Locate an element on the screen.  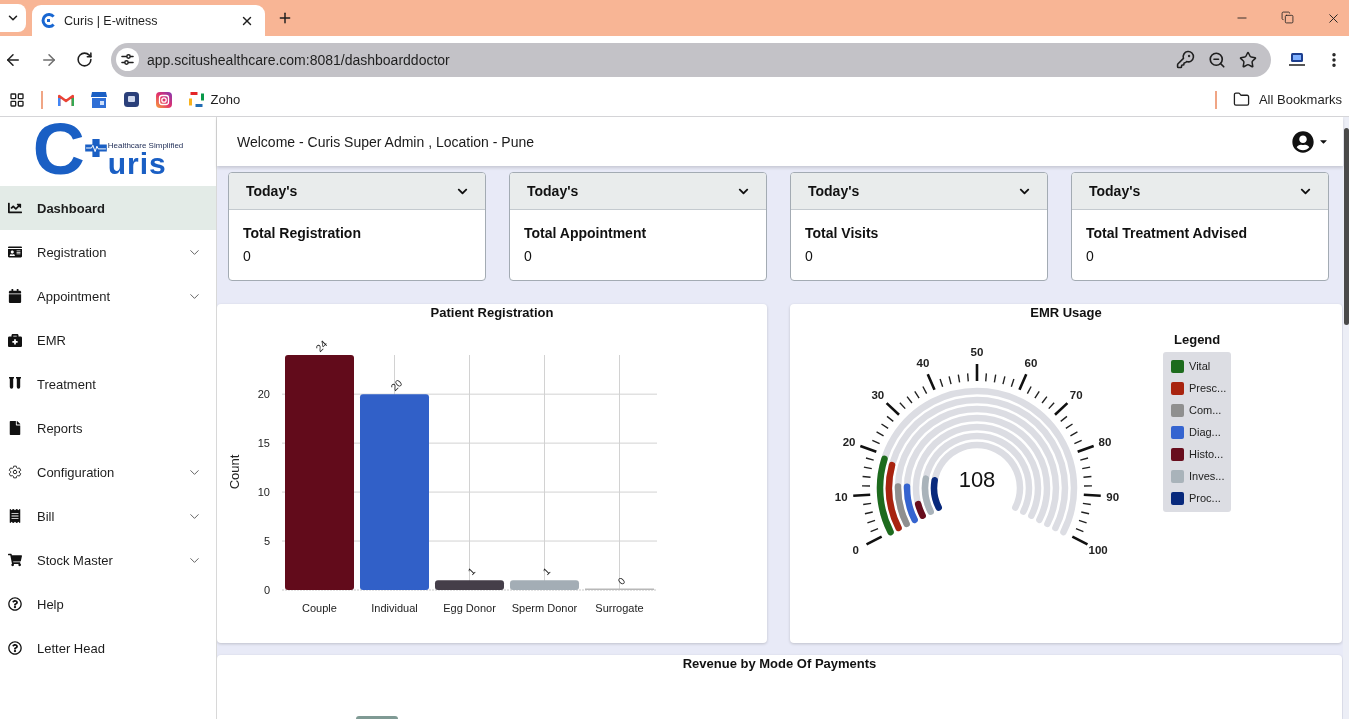
gauge-scale-label: 100 is located at coordinates (1098, 549).